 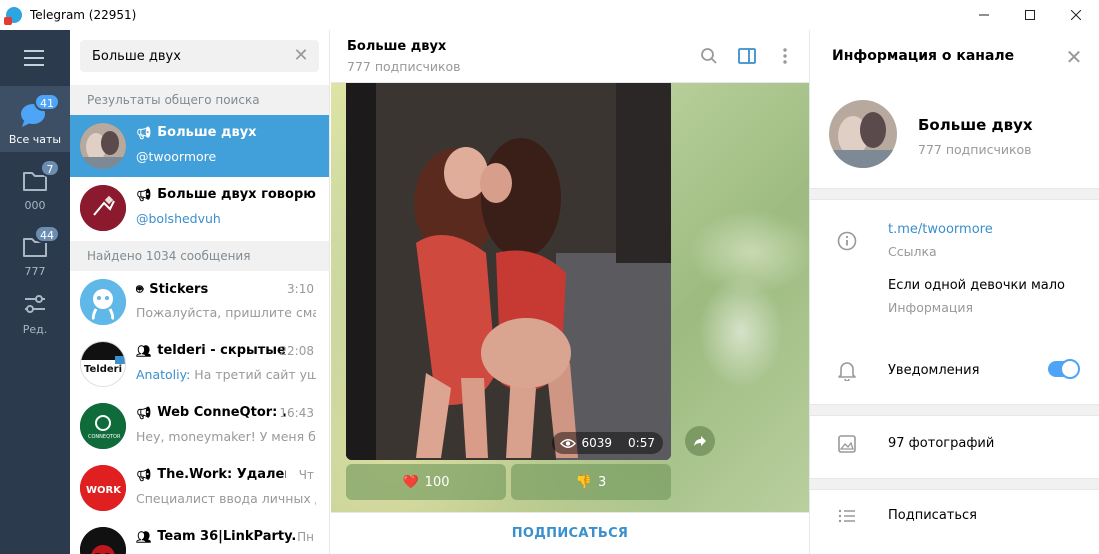 I want to click on maximize-icon, so click(x=1030, y=15).